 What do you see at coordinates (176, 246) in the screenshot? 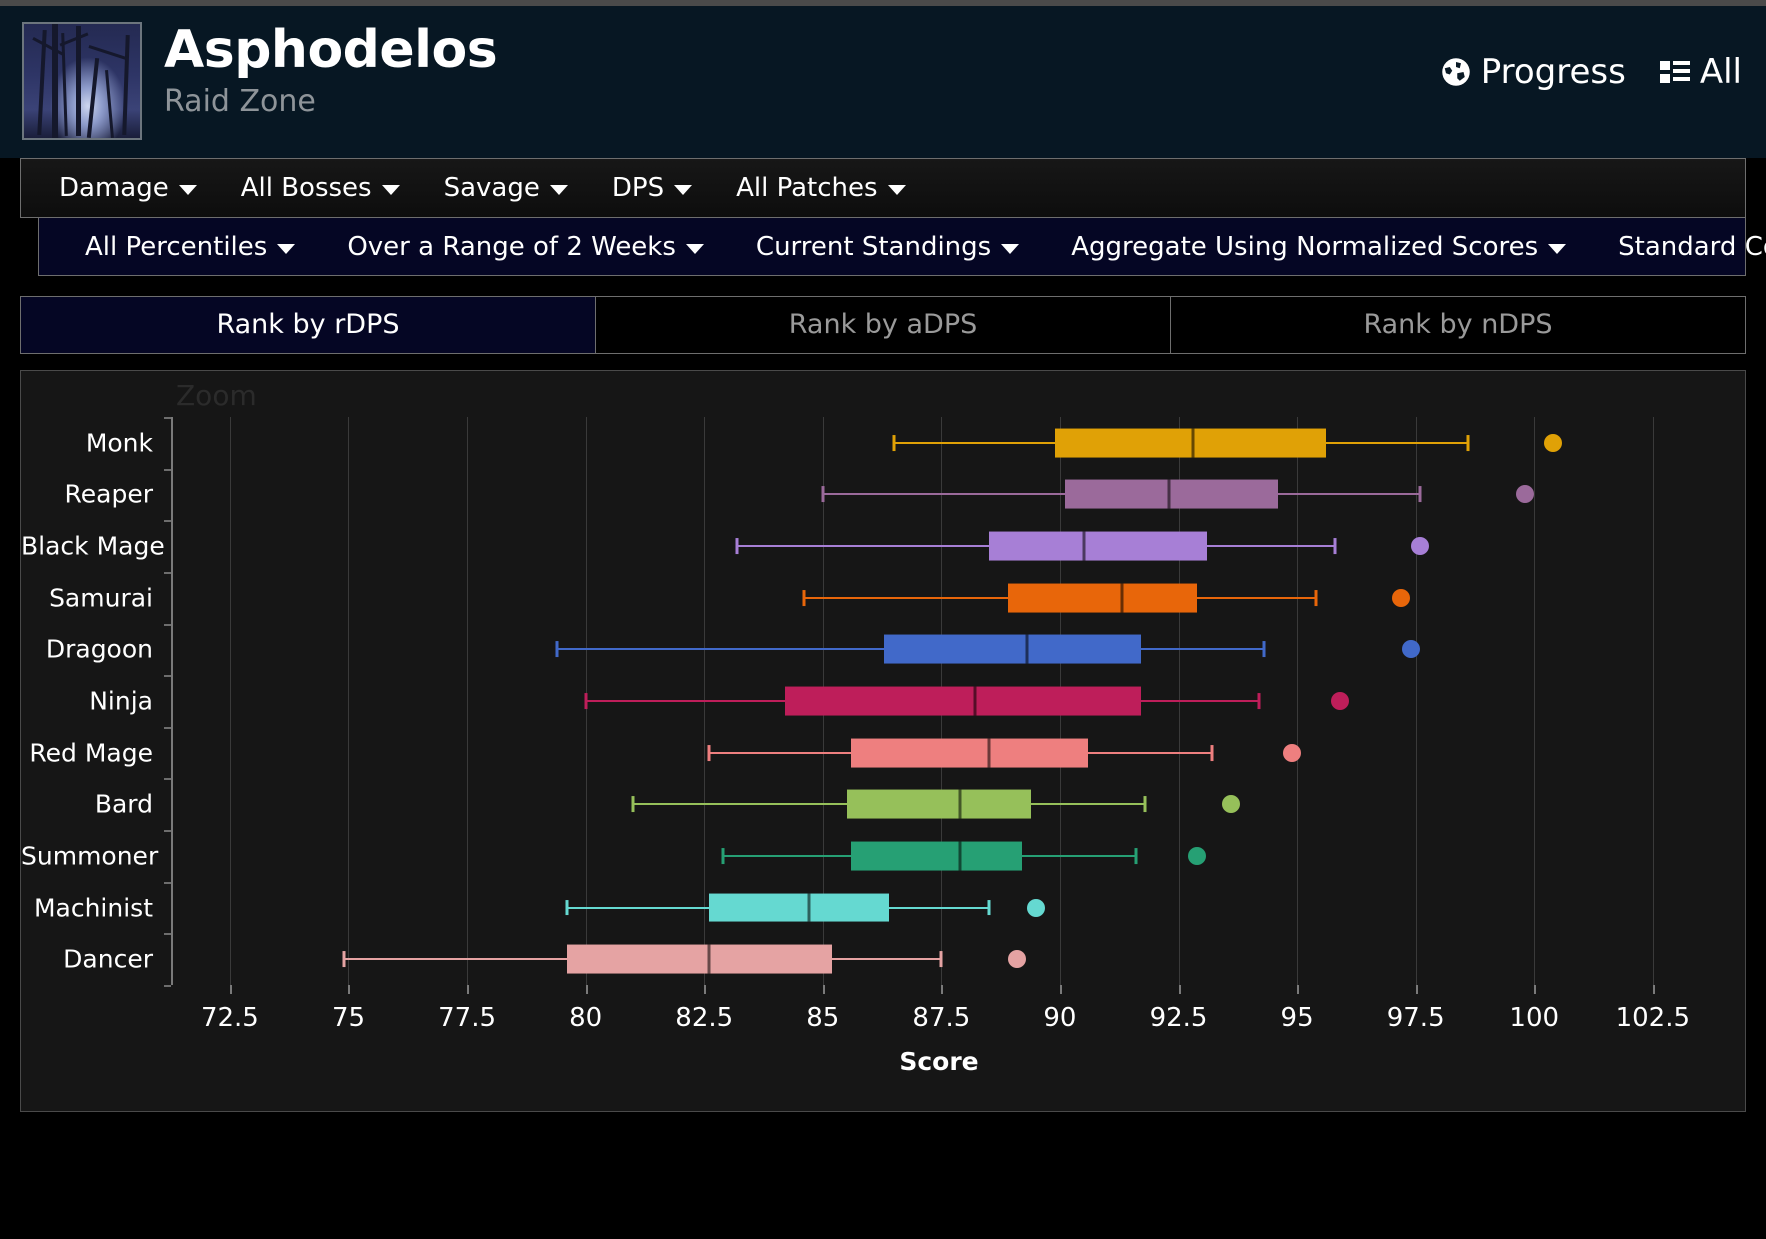
I see `filter-all-percentiles-label: All Percentiles` at bounding box center [176, 246].